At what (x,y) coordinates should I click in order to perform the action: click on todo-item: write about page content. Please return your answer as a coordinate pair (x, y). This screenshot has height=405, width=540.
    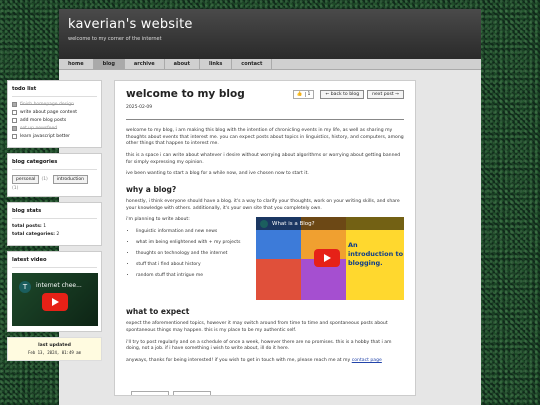
    Looking at the image, I should click on (54, 112).